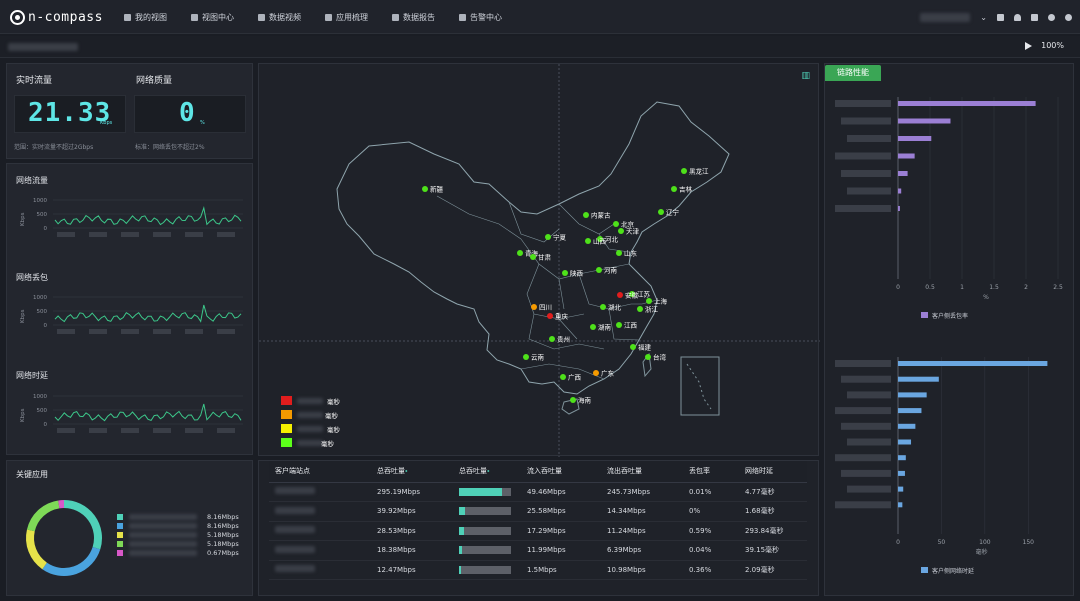  I want to click on key-app-legend-item: 0.67Mbps, so click(182, 553).